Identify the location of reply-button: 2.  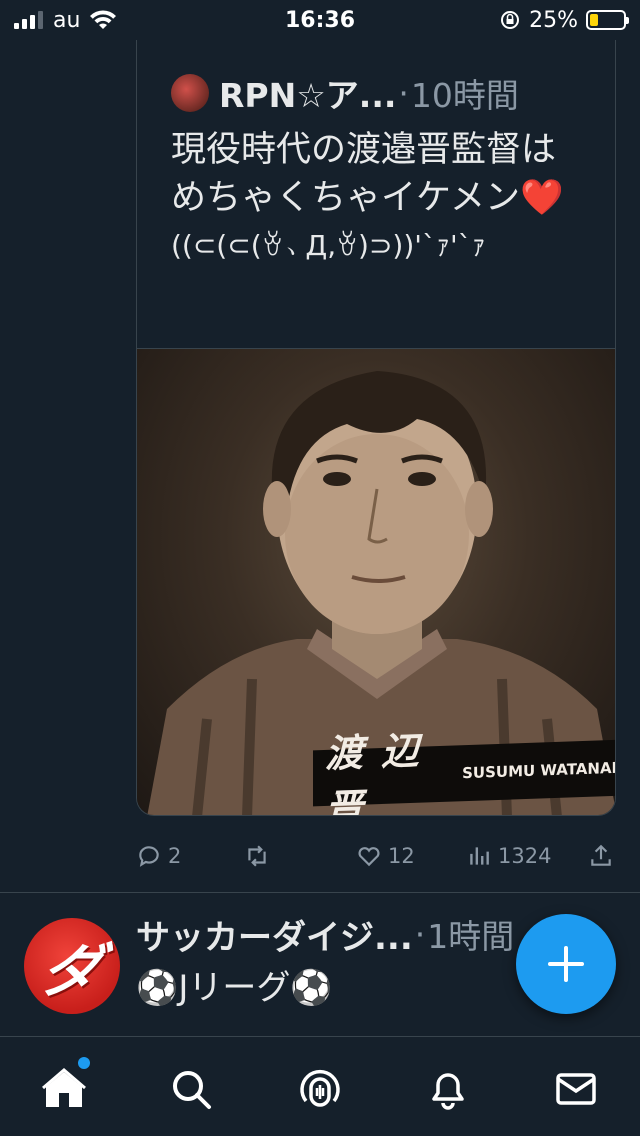
(158, 856).